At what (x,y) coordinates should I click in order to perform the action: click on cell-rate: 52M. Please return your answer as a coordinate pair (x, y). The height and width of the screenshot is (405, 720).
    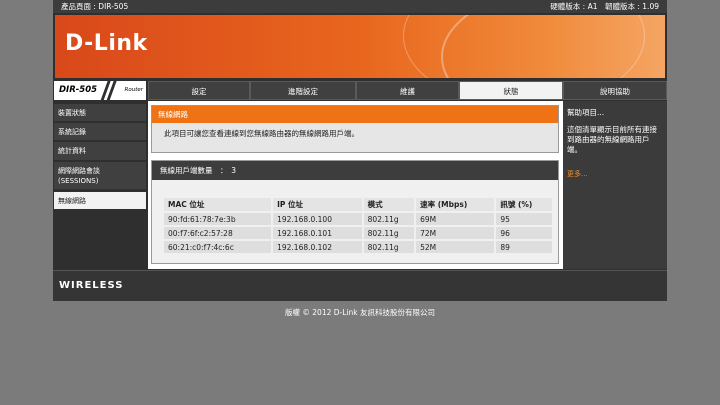
    Looking at the image, I should click on (455, 247).